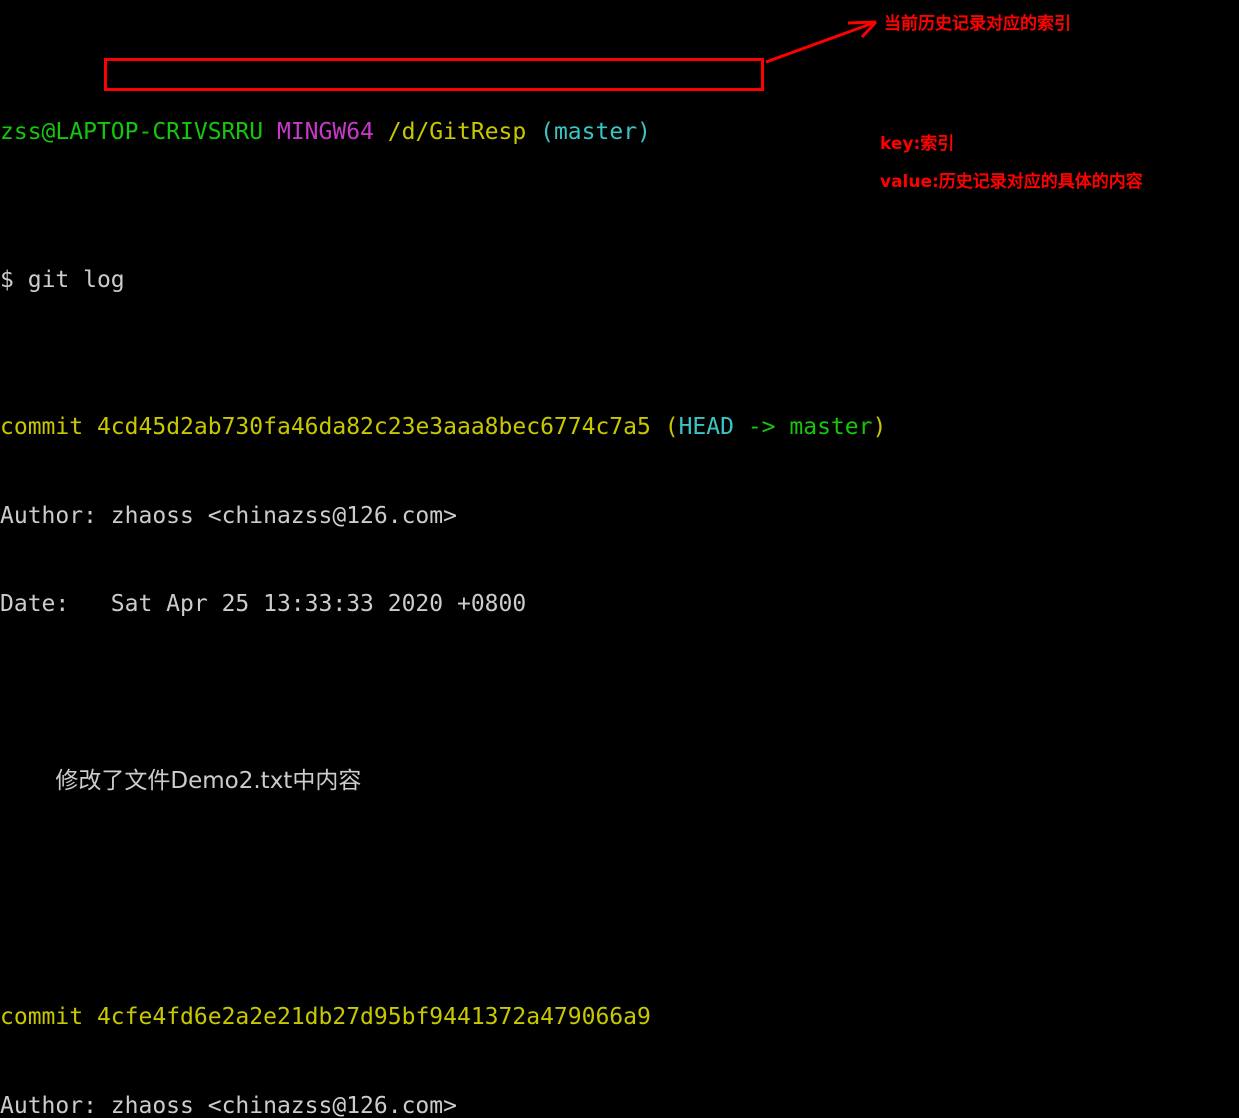 This screenshot has width=1239, height=1118. I want to click on annotation-index-note: 当前历史记录对应的索引, so click(977, 25).